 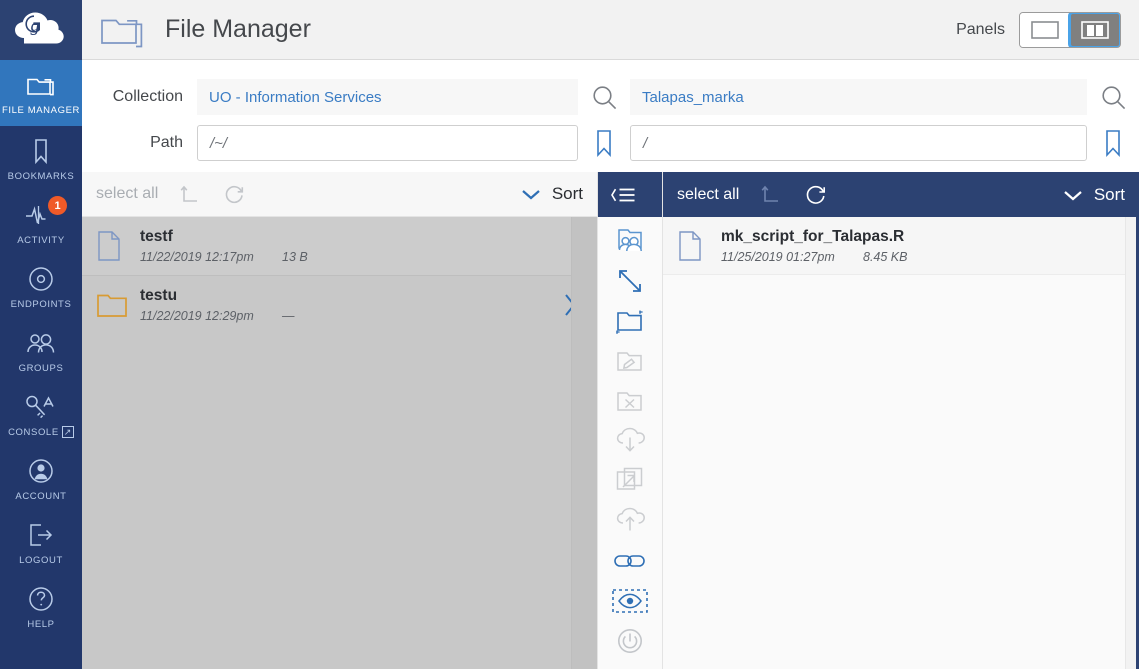 What do you see at coordinates (166, 142) in the screenshot?
I see `path-label: Path` at bounding box center [166, 142].